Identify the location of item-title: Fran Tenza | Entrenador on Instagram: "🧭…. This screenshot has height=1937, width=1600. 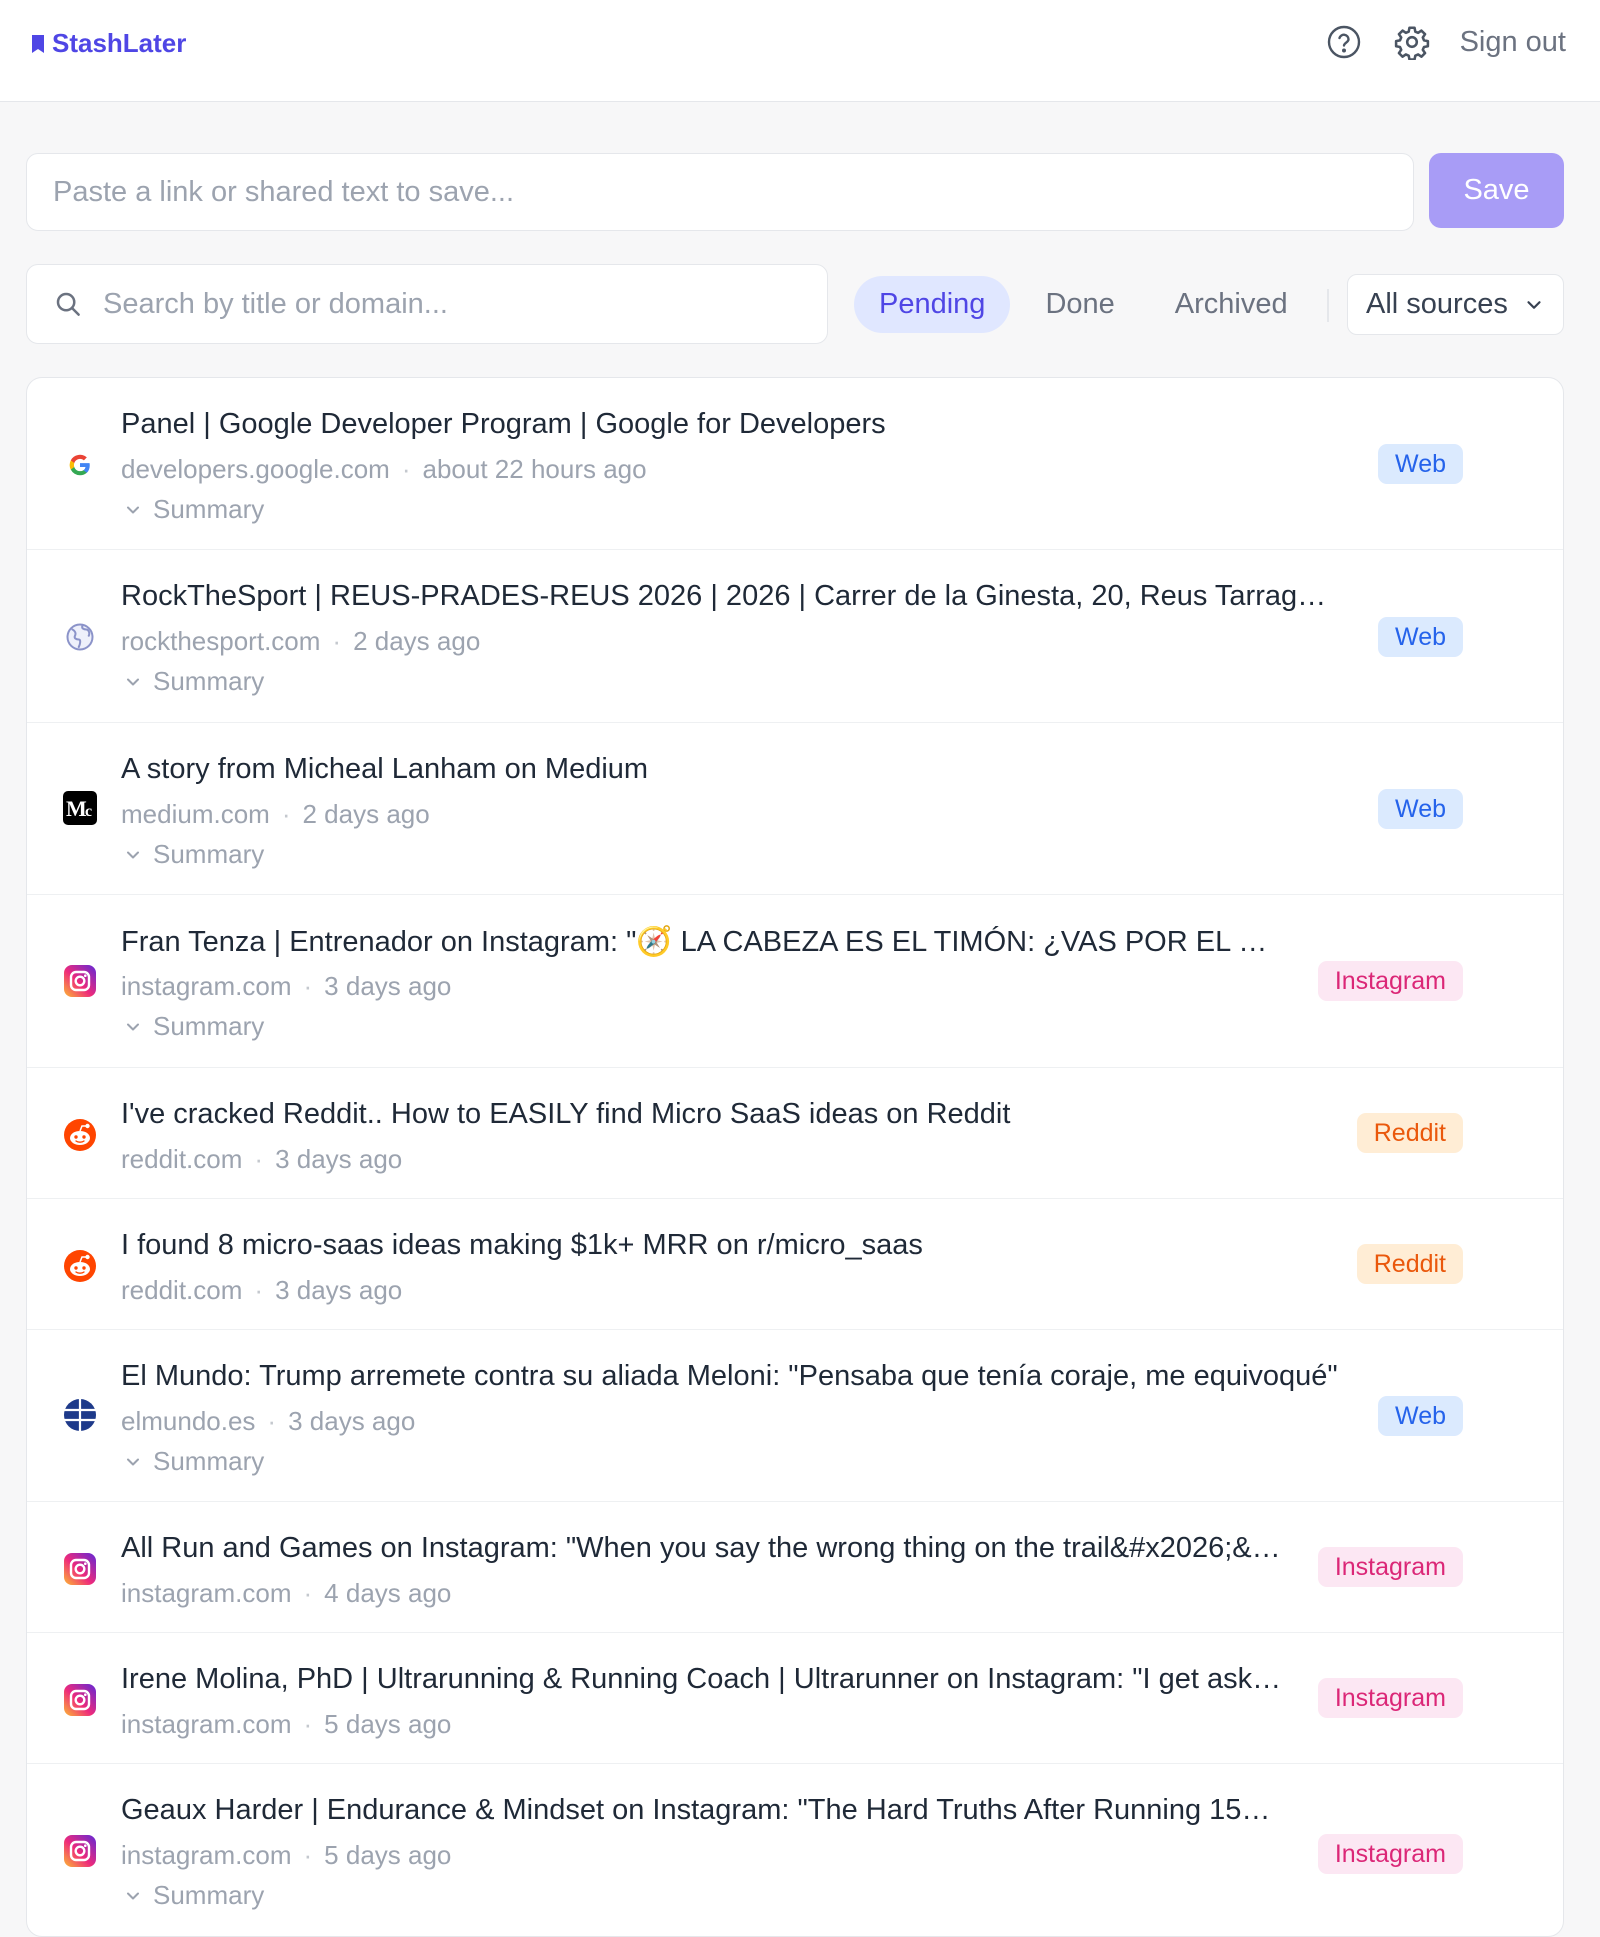
(694, 942).